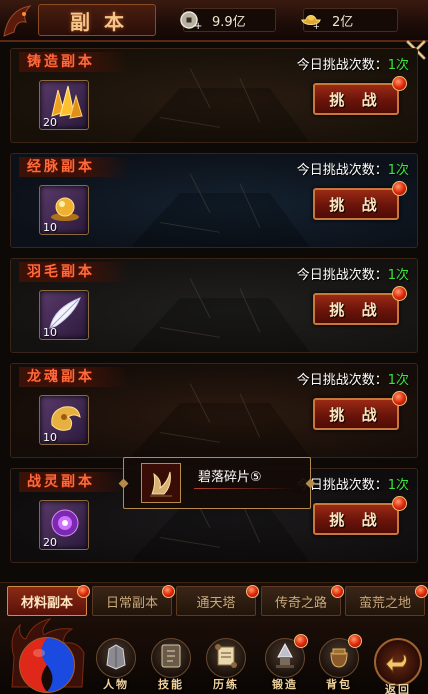  Describe the element at coordinates (339, 664) in the screenshot. I see `nav-bag: 背包` at that location.